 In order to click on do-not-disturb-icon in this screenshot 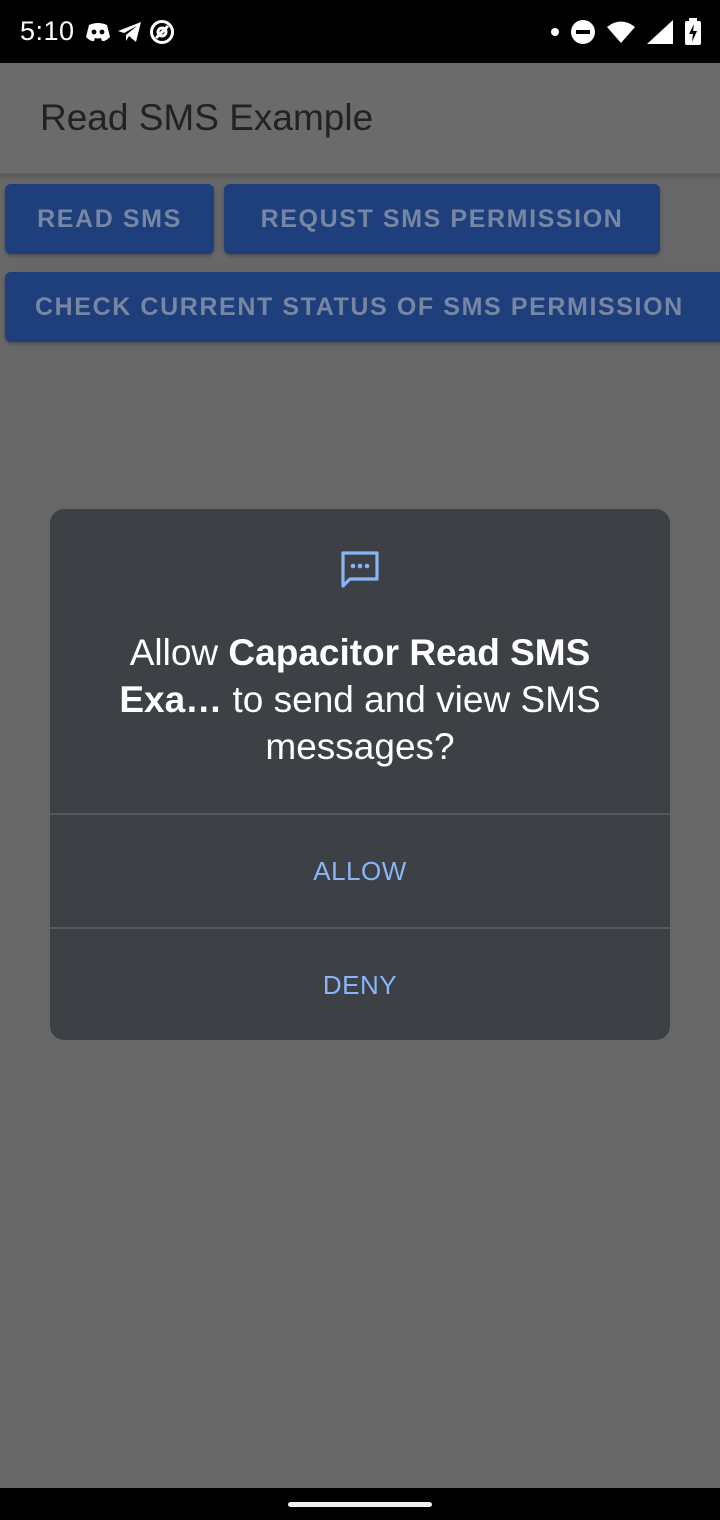, I will do `click(583, 32)`.